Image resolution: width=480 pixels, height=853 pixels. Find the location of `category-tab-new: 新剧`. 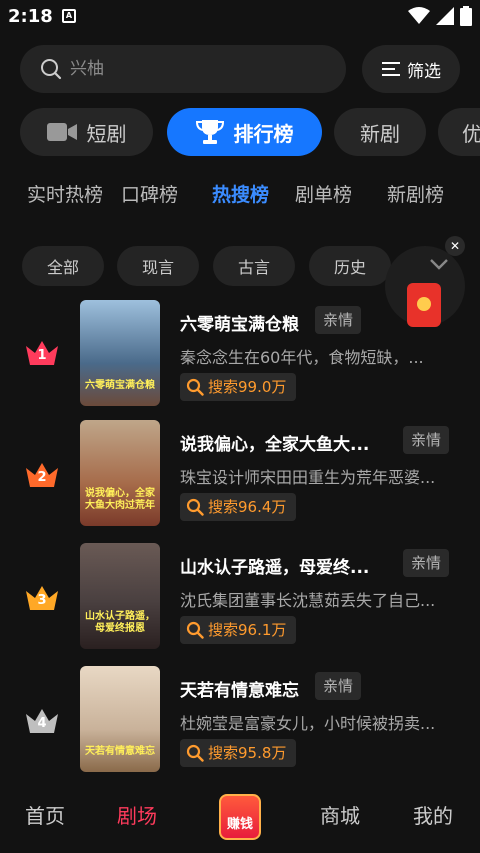

category-tab-new: 新剧 is located at coordinates (380, 132).